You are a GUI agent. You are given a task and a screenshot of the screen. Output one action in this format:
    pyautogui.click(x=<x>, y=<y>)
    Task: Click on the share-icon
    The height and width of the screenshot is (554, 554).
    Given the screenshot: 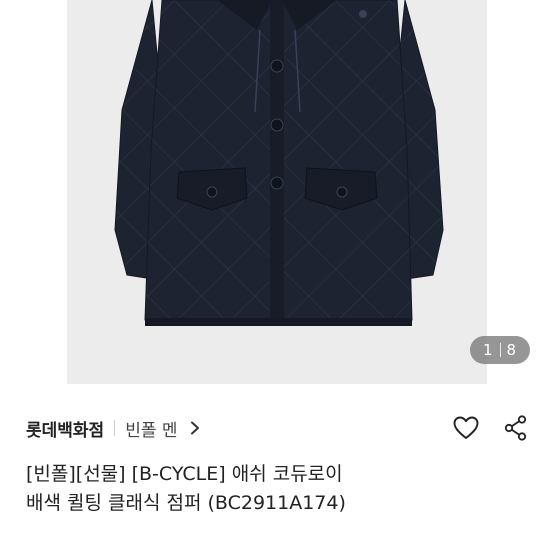 What is the action you would take?
    pyautogui.click(x=515, y=428)
    